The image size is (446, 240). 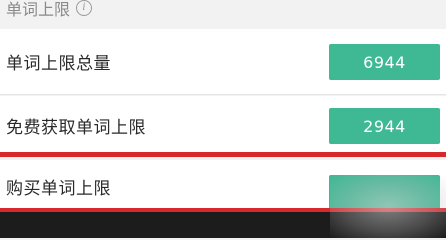 I want to click on section-title: 单词上限, so click(x=38, y=9).